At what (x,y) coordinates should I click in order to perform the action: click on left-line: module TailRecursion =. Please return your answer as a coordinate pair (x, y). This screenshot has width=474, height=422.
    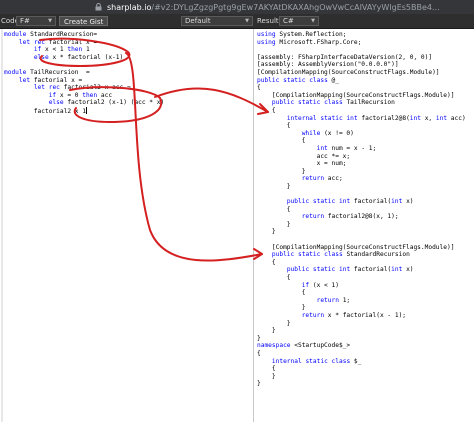
    Looking at the image, I should click on (47, 72).